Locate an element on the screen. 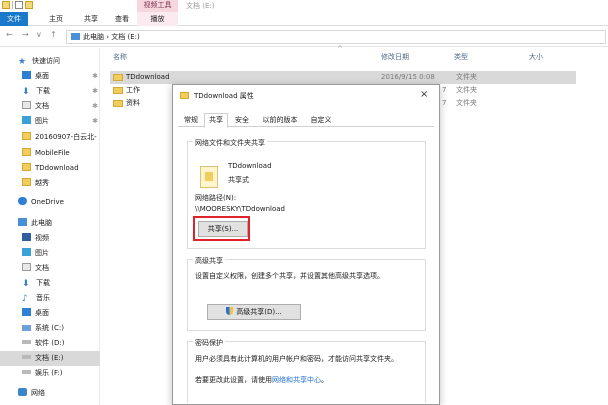 This screenshot has width=608, height=405. back-icon: ← is located at coordinates (9, 34).